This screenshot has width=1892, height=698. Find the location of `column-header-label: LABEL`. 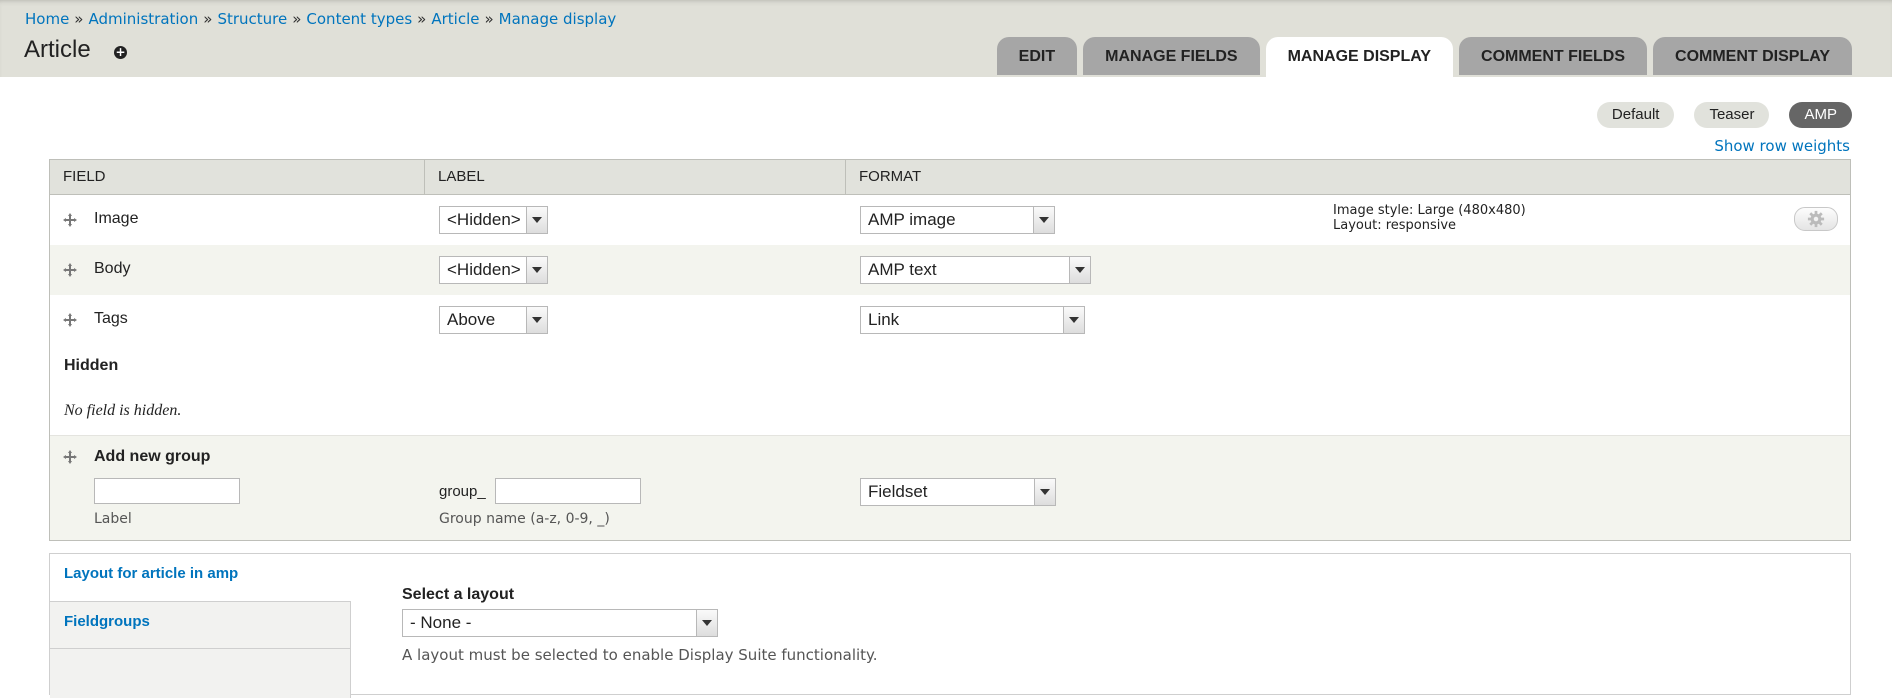

column-header-label: LABEL is located at coordinates (635, 177).